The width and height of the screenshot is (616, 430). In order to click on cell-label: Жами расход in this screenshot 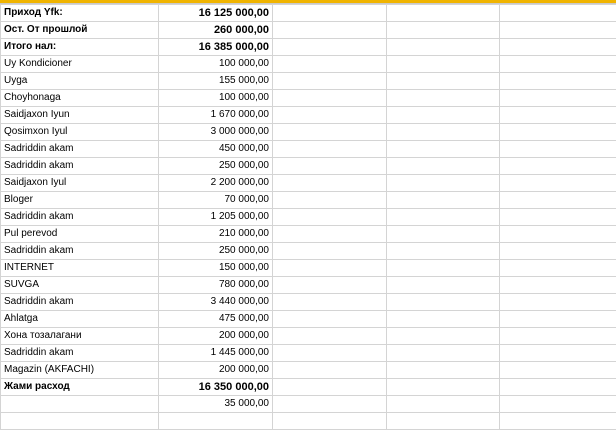, I will do `click(80, 387)`.